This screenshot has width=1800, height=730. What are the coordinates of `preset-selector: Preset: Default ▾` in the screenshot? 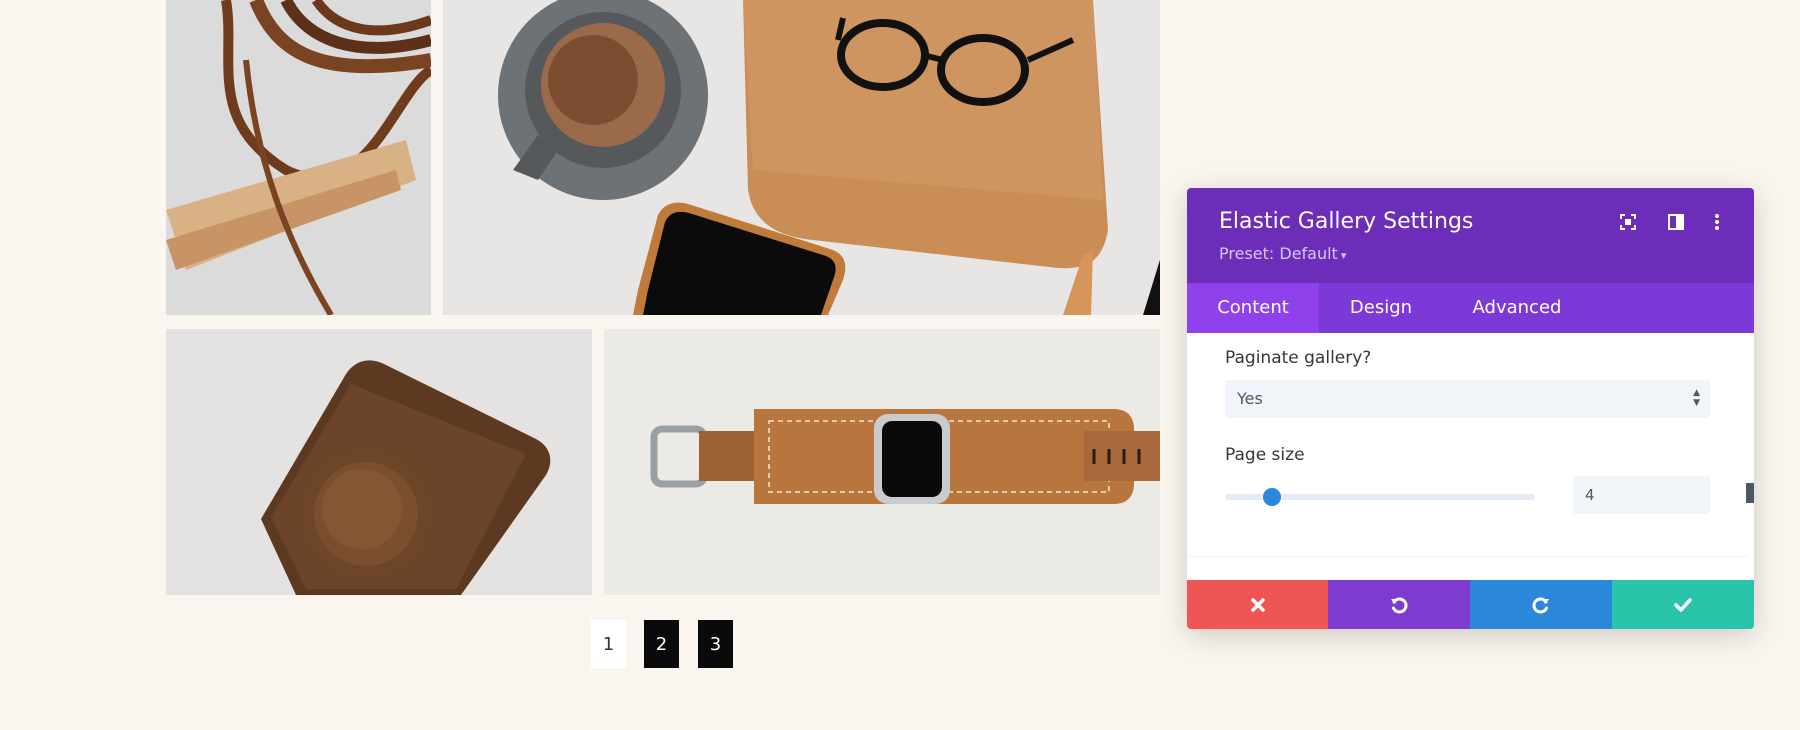 It's located at (1282, 253).